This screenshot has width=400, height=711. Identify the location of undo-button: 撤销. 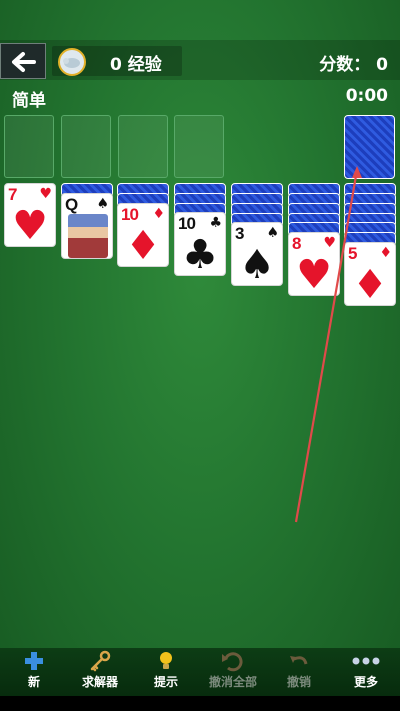
(299, 672).